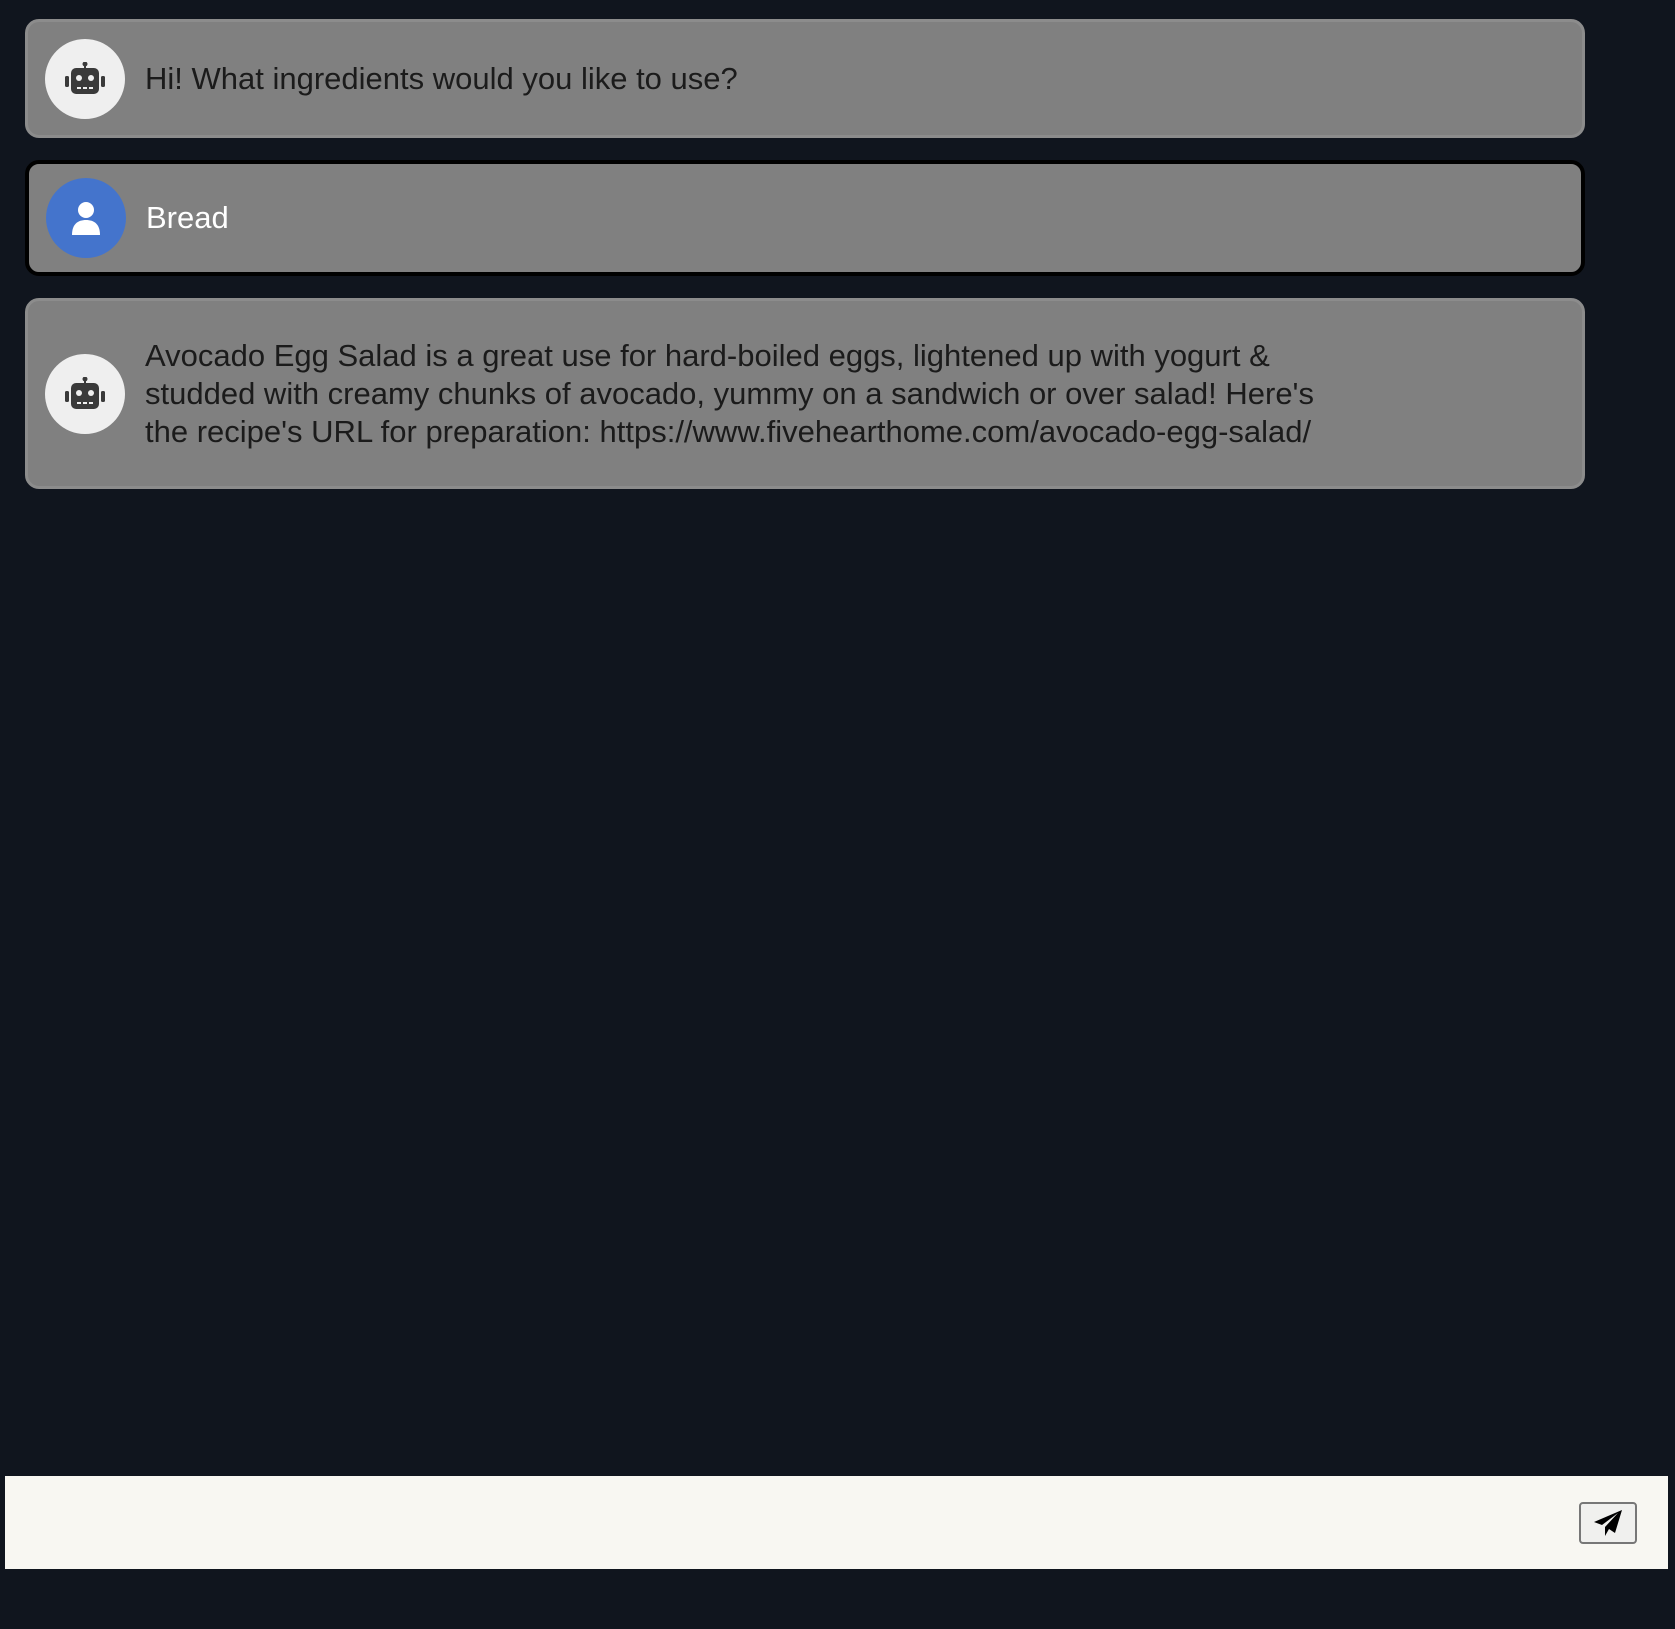 This screenshot has height=1629, width=1675. Describe the element at coordinates (805, 218) in the screenshot. I see `user-message: Bread` at that location.